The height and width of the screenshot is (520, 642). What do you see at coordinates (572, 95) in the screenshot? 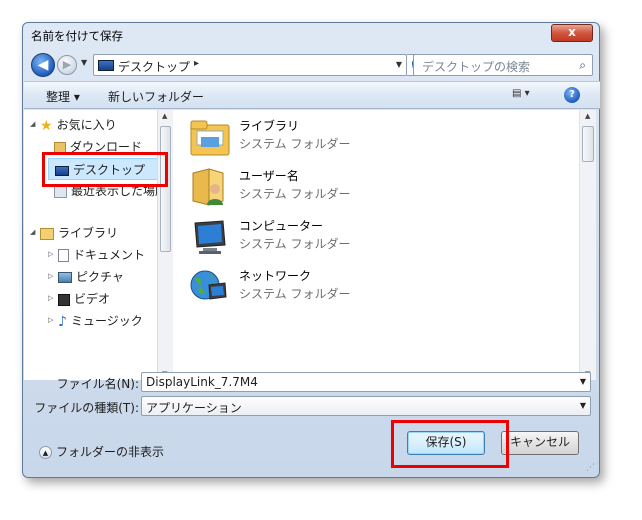
I see `help-icon: ?` at bounding box center [572, 95].